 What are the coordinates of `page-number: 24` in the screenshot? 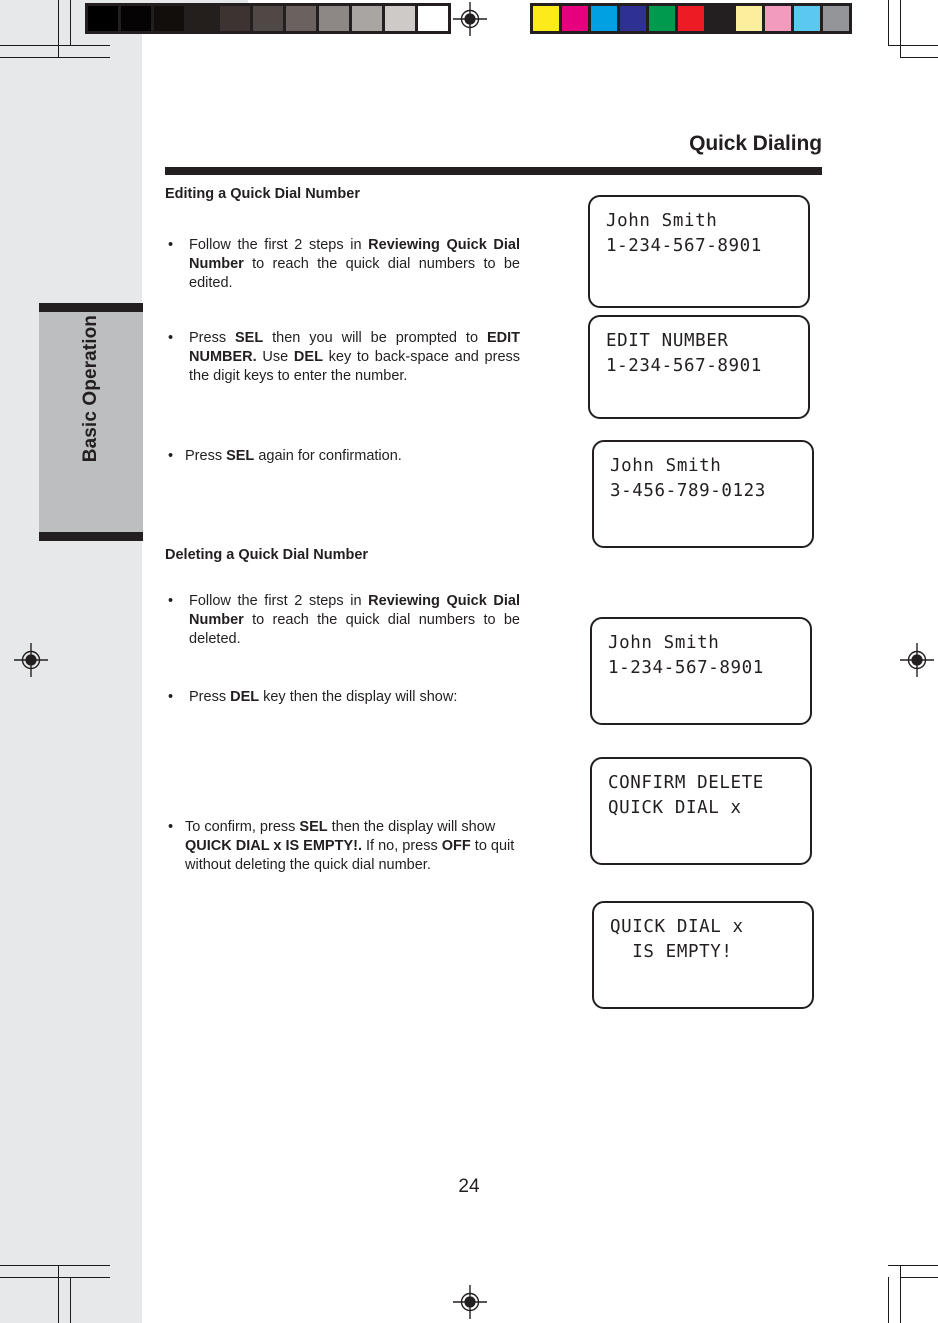 It's located at (469, 1186).